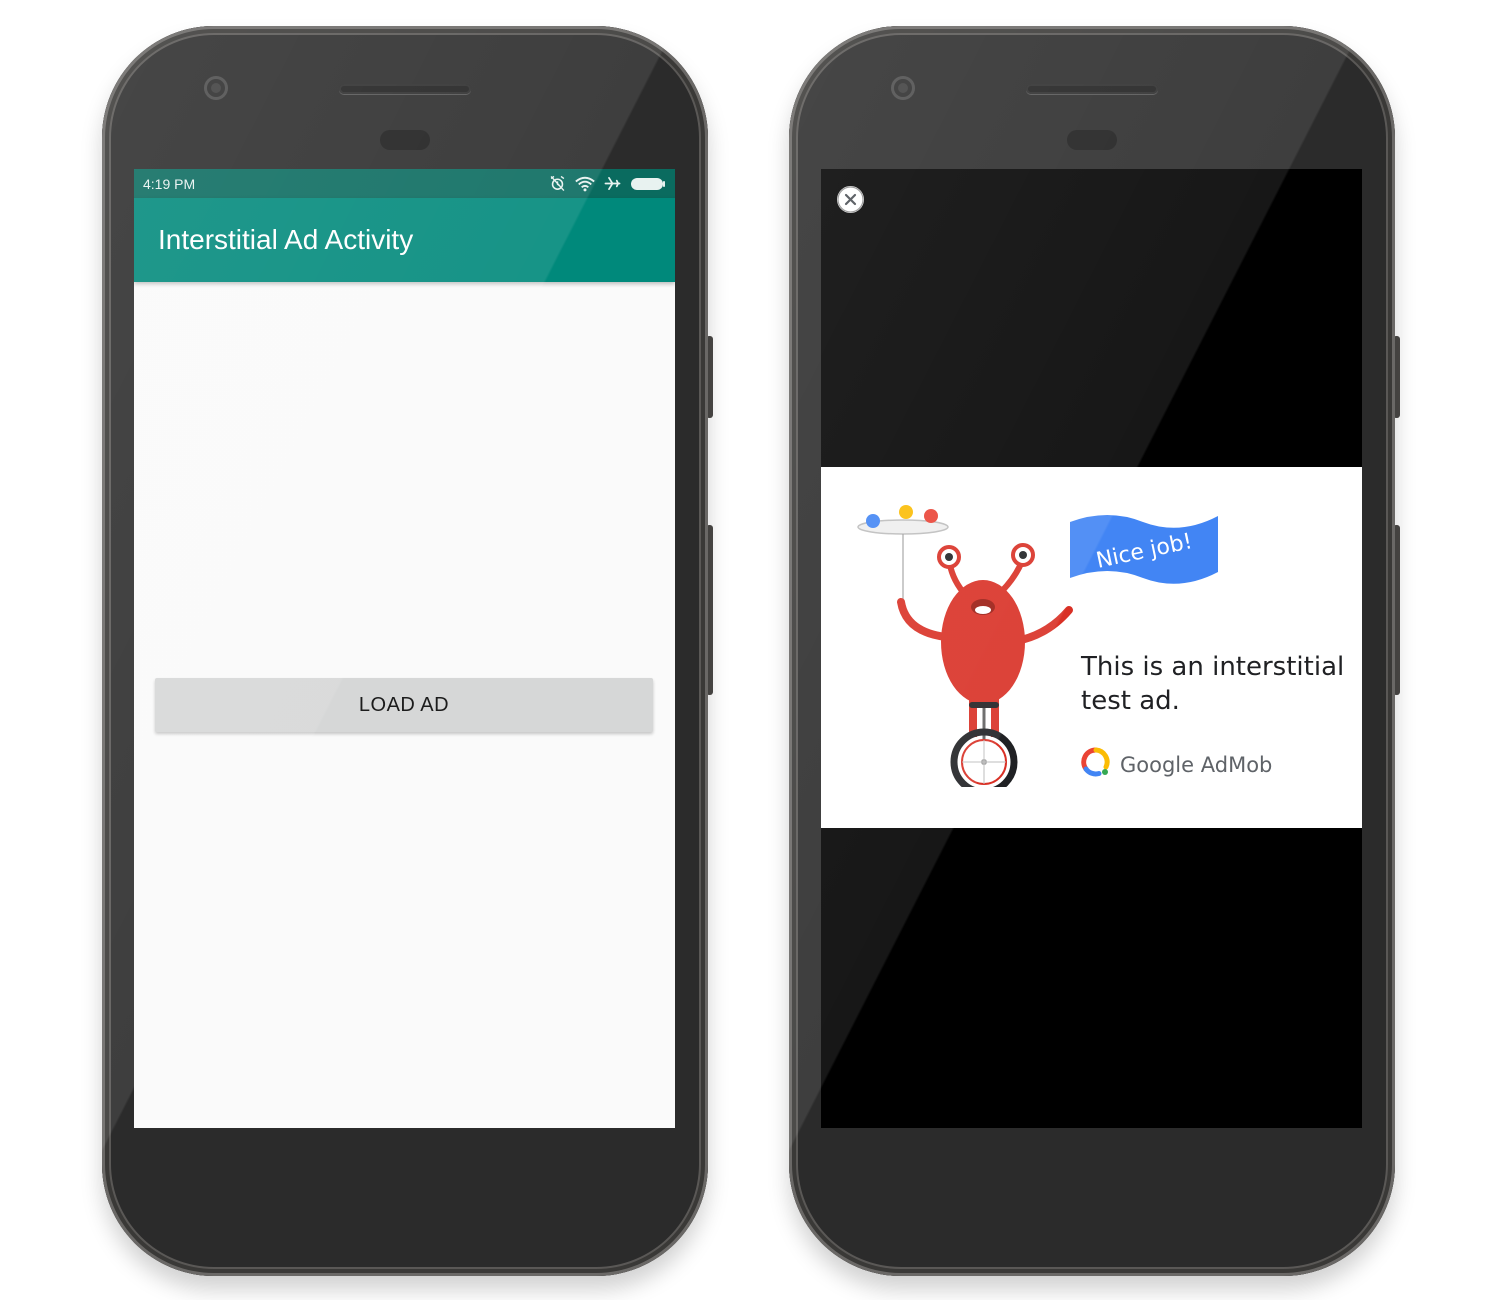  Describe the element at coordinates (557, 183) in the screenshot. I see `alarm-off-icon` at that location.